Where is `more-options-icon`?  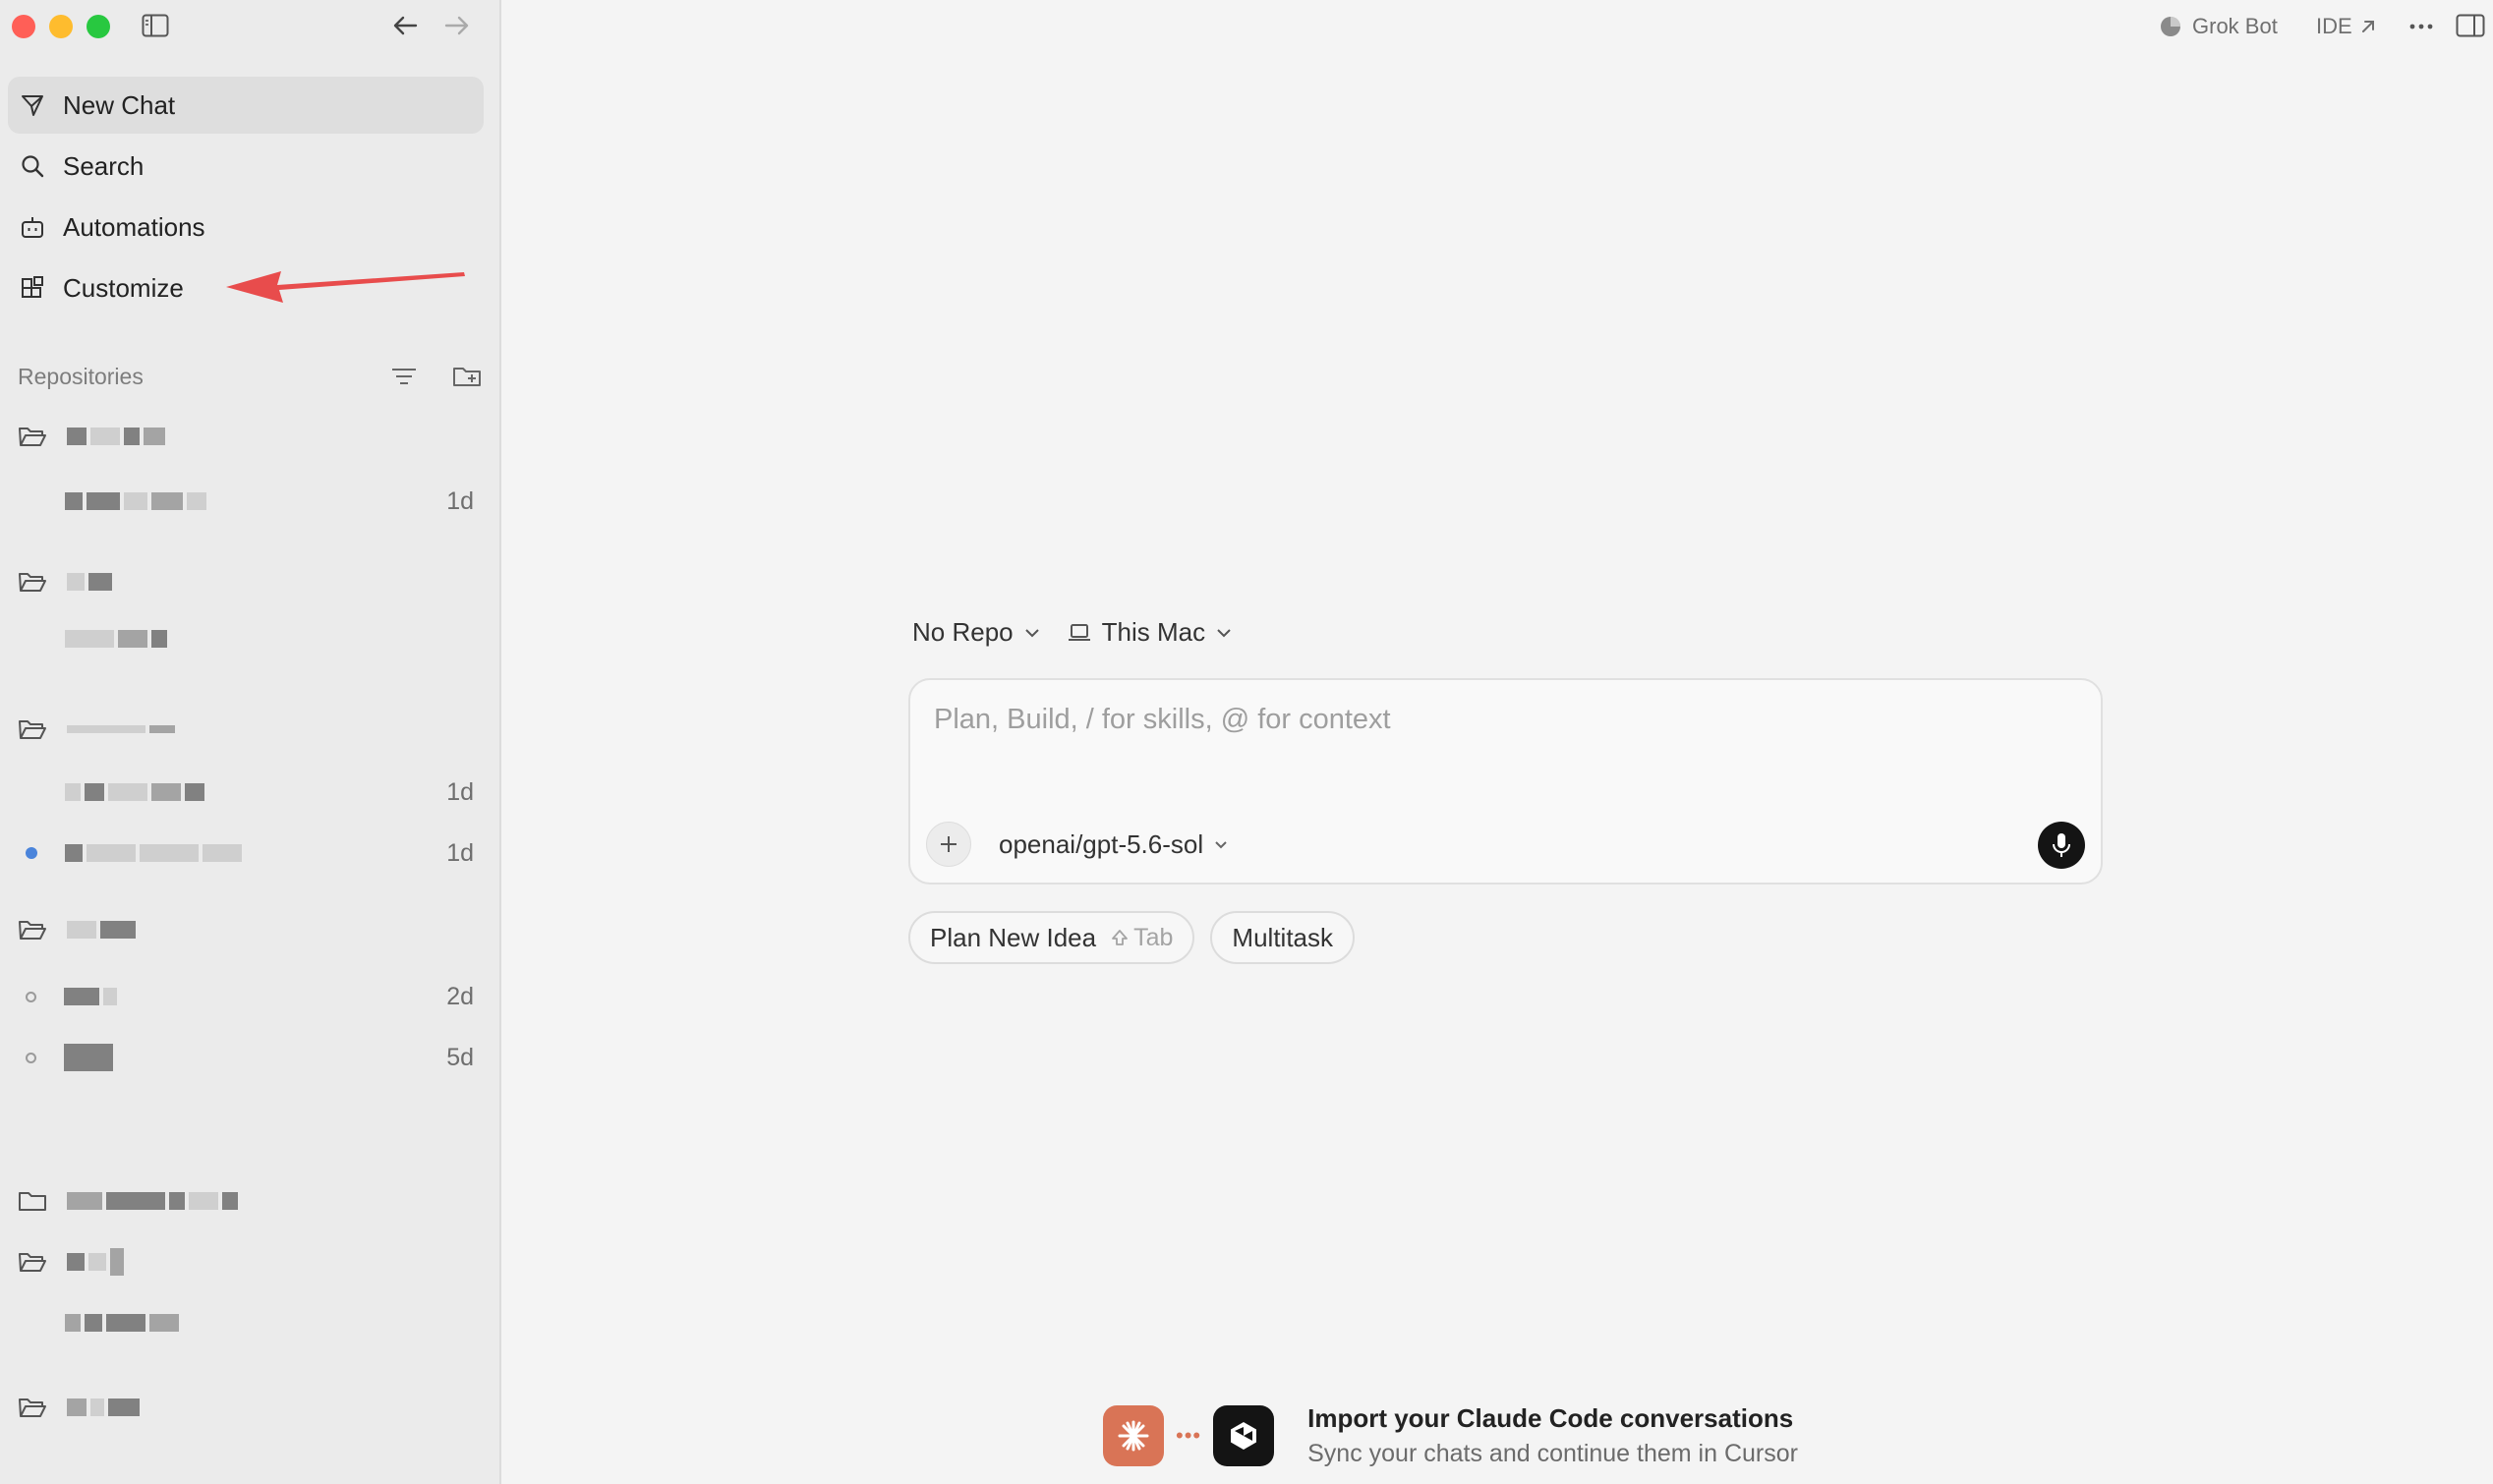 more-options-icon is located at coordinates (2422, 26).